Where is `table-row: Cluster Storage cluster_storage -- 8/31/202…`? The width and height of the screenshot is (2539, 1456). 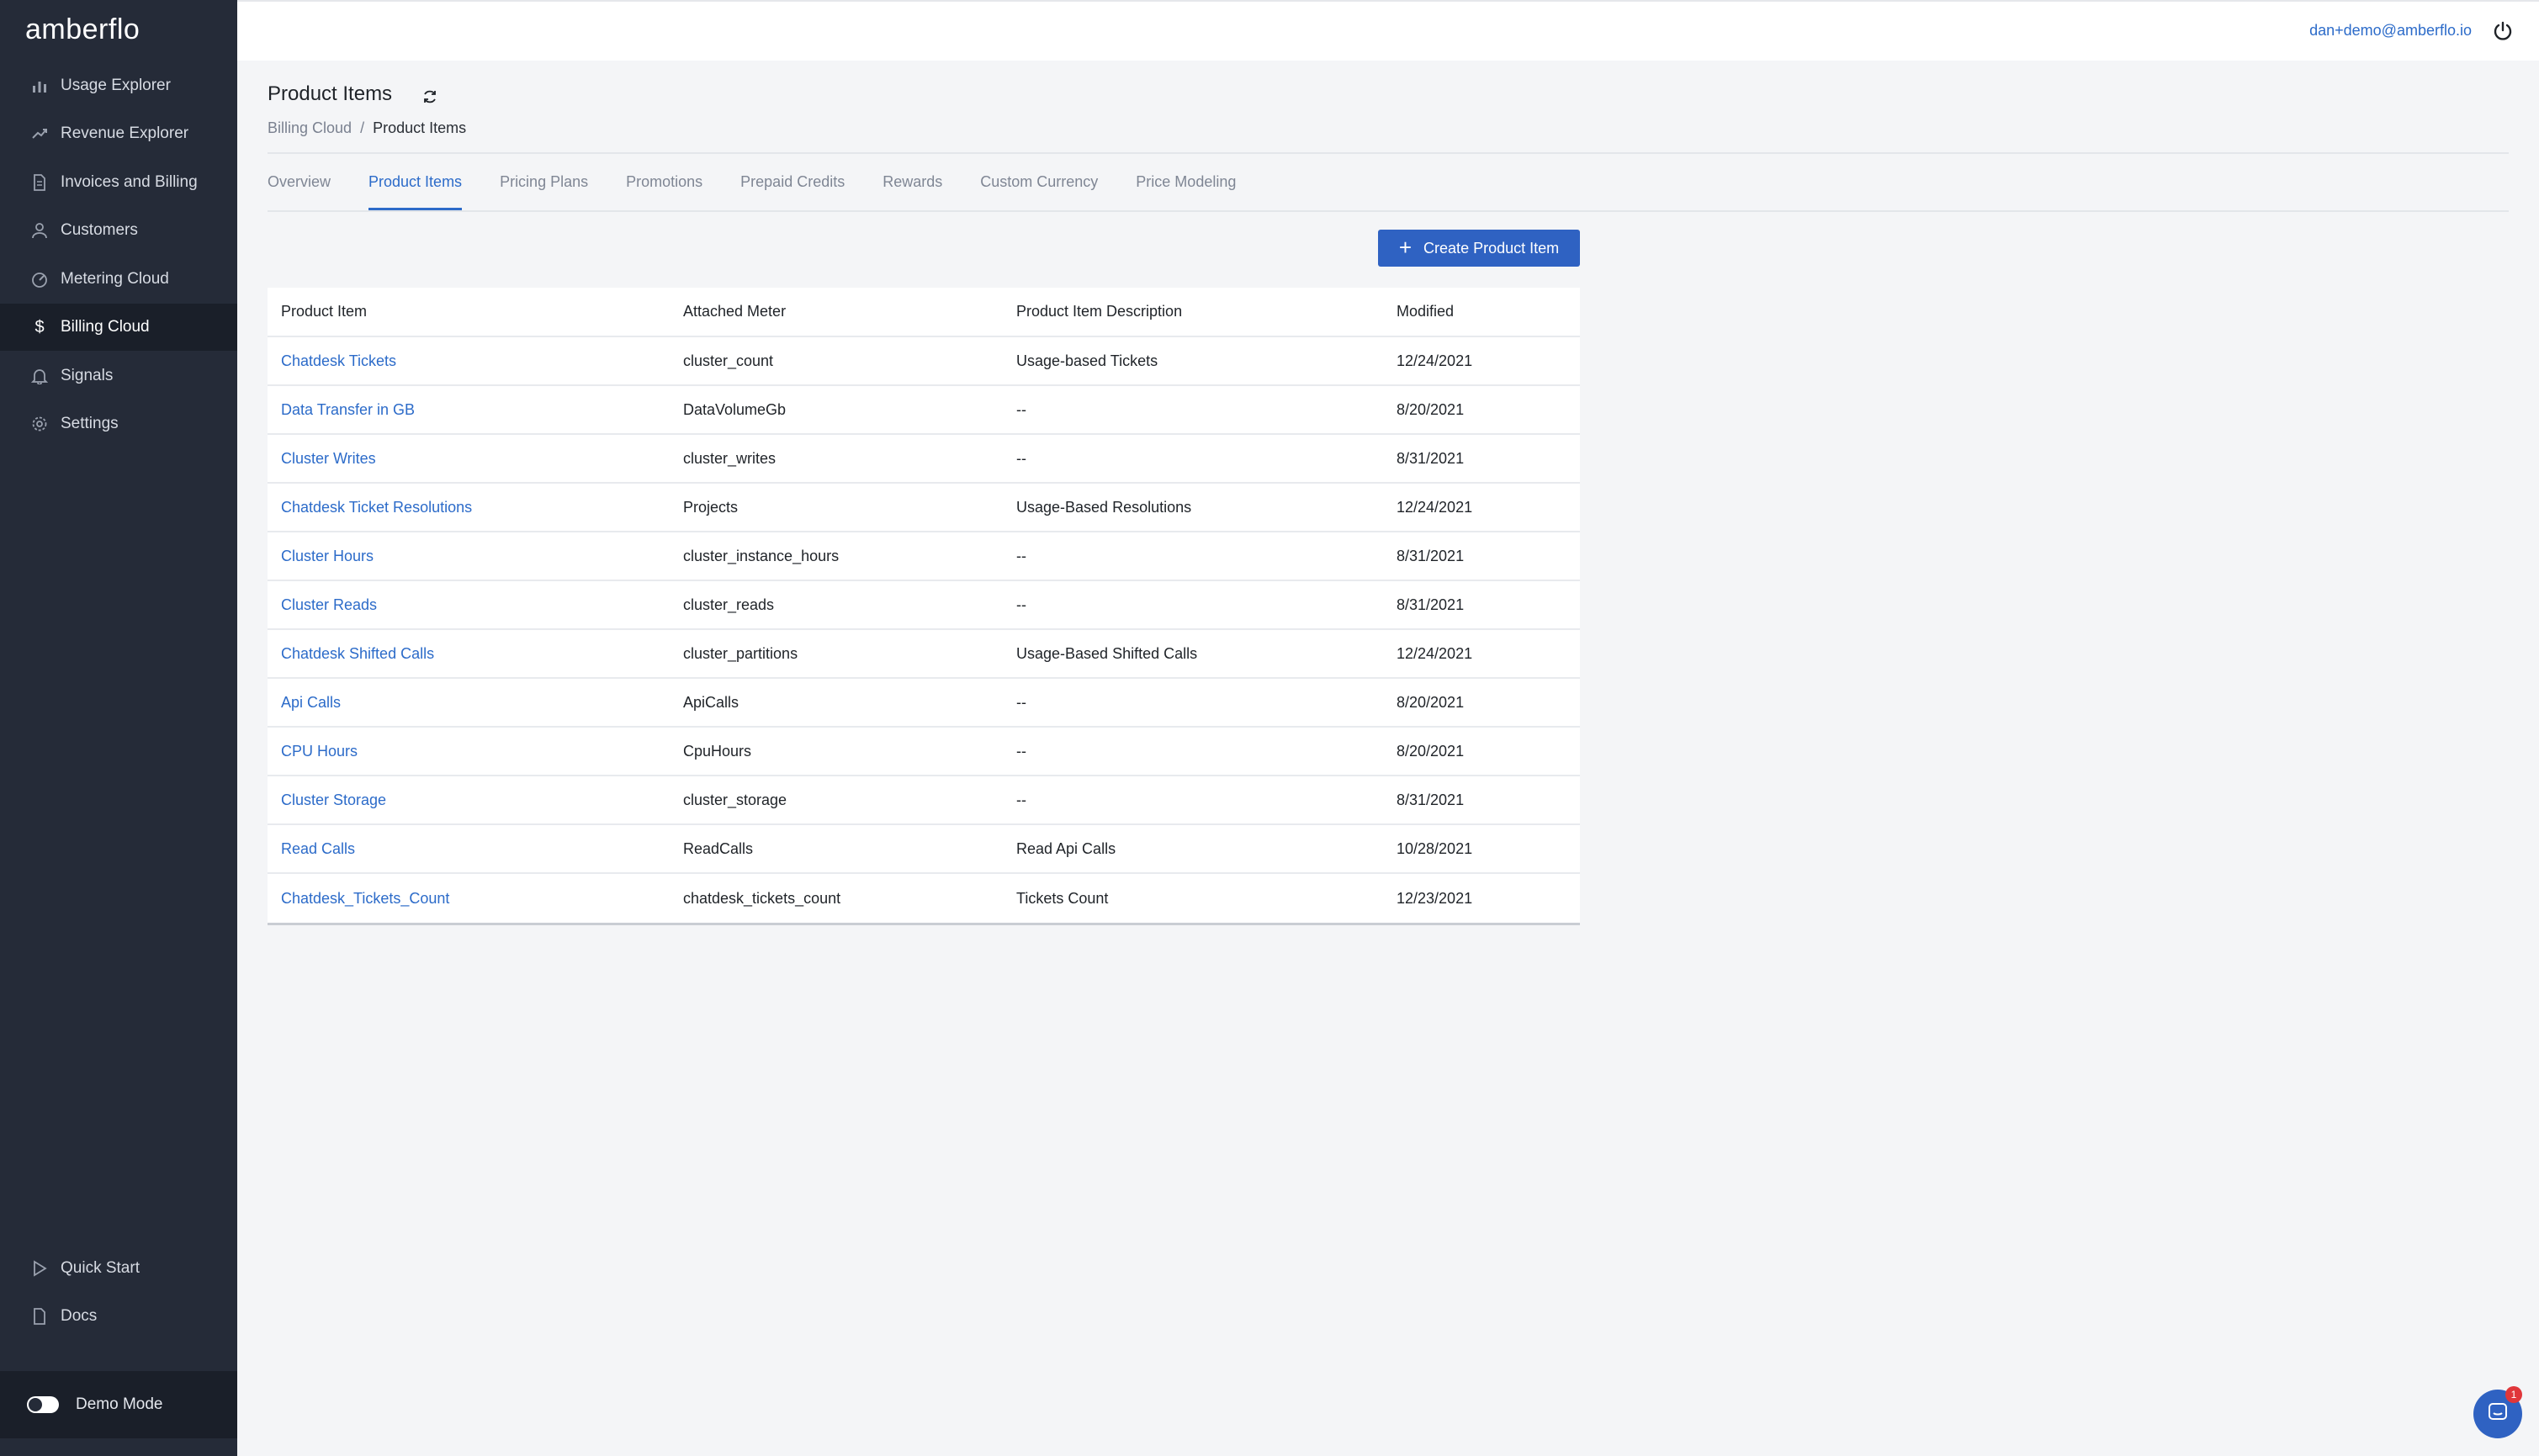
table-row: Cluster Storage cluster_storage -- 8/31/202… is located at coordinates (924, 800).